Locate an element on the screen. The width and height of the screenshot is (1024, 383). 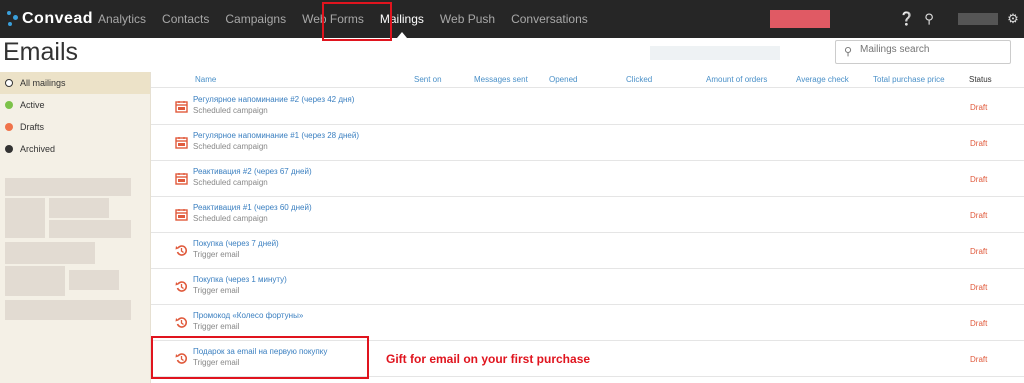
column-opened: Opened is located at coordinates (563, 79).